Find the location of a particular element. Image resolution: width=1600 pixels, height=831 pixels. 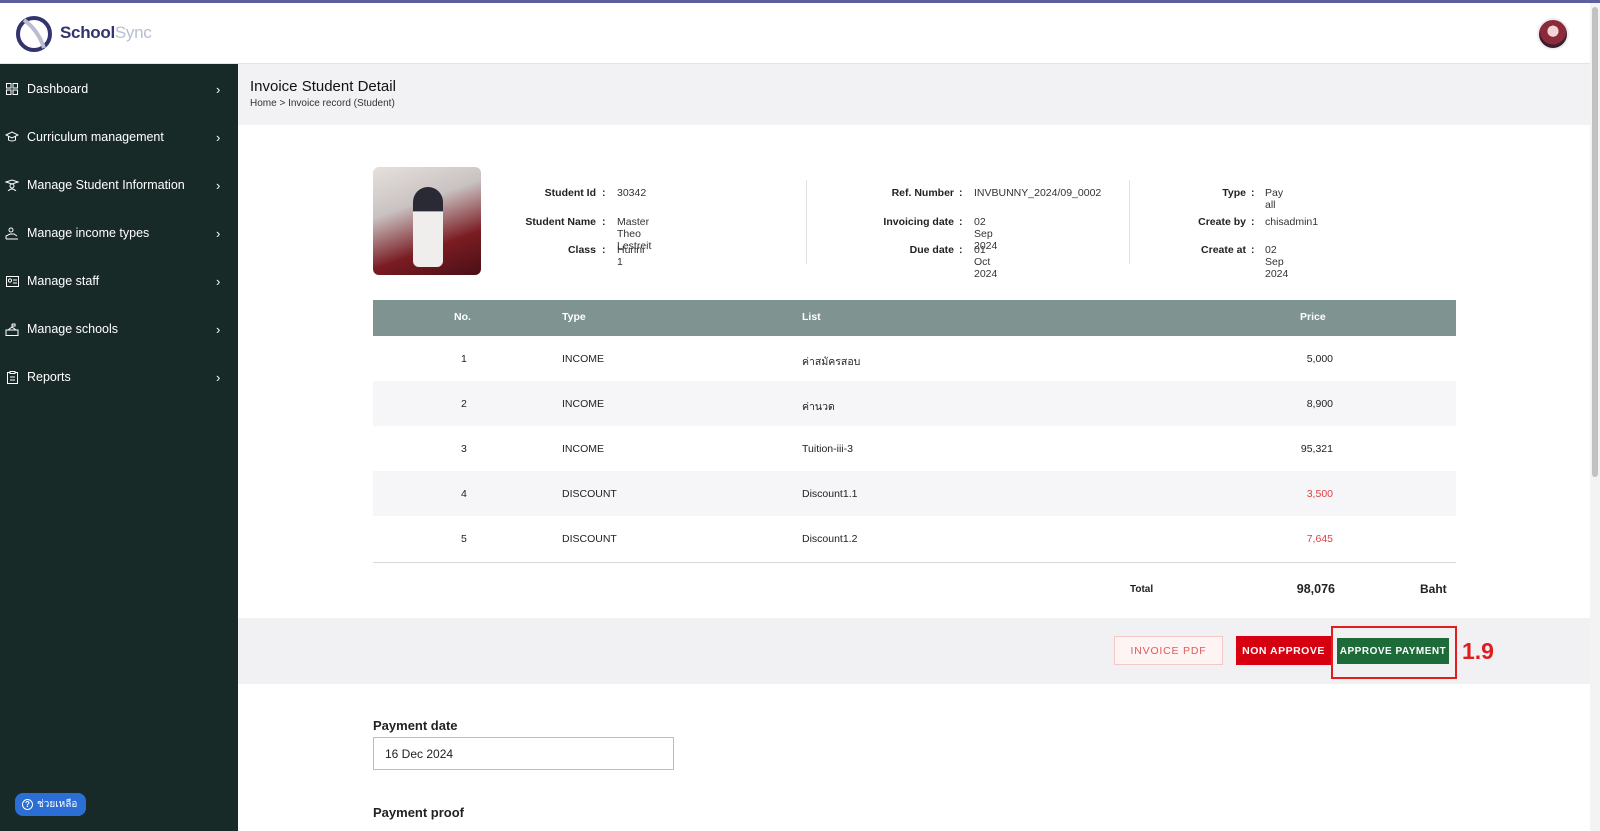

page-scrollbar is located at coordinates (1595, 417).